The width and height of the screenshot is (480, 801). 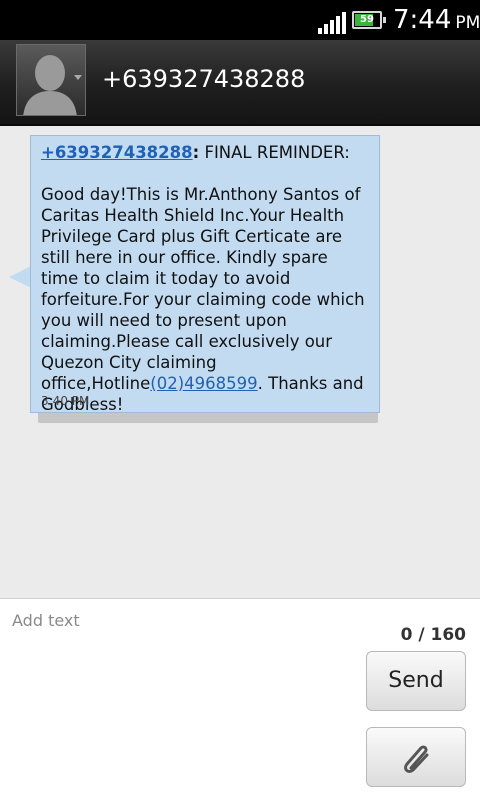 I want to click on person-avatar-icon, so click(x=51, y=80).